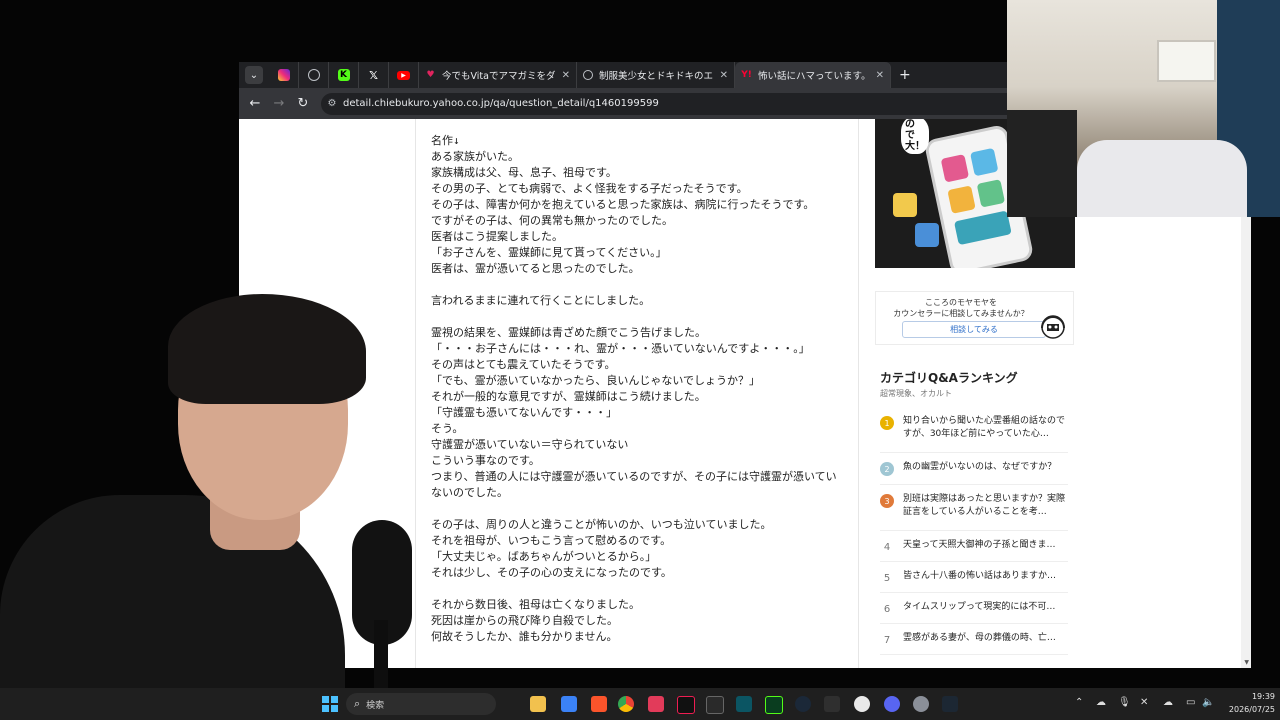 This screenshot has height=720, width=1280. Describe the element at coordinates (686, 705) in the screenshot. I see `tiktok-icon` at that location.